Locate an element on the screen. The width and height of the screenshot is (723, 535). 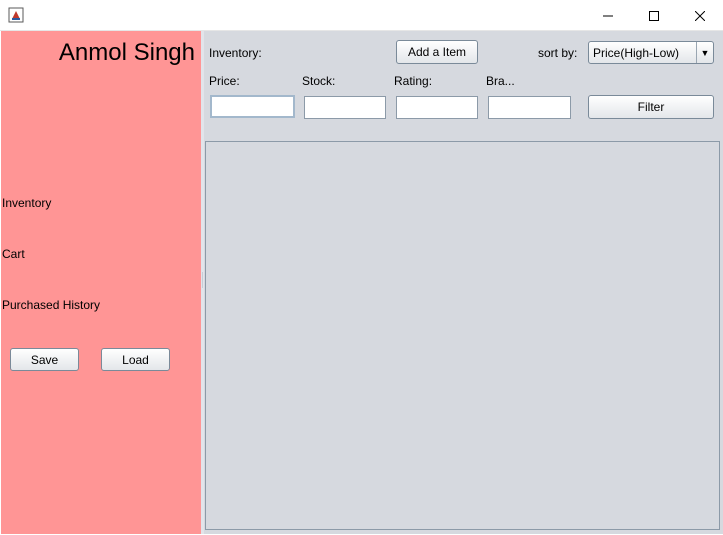
add-item-button: Add a Item is located at coordinates (437, 52).